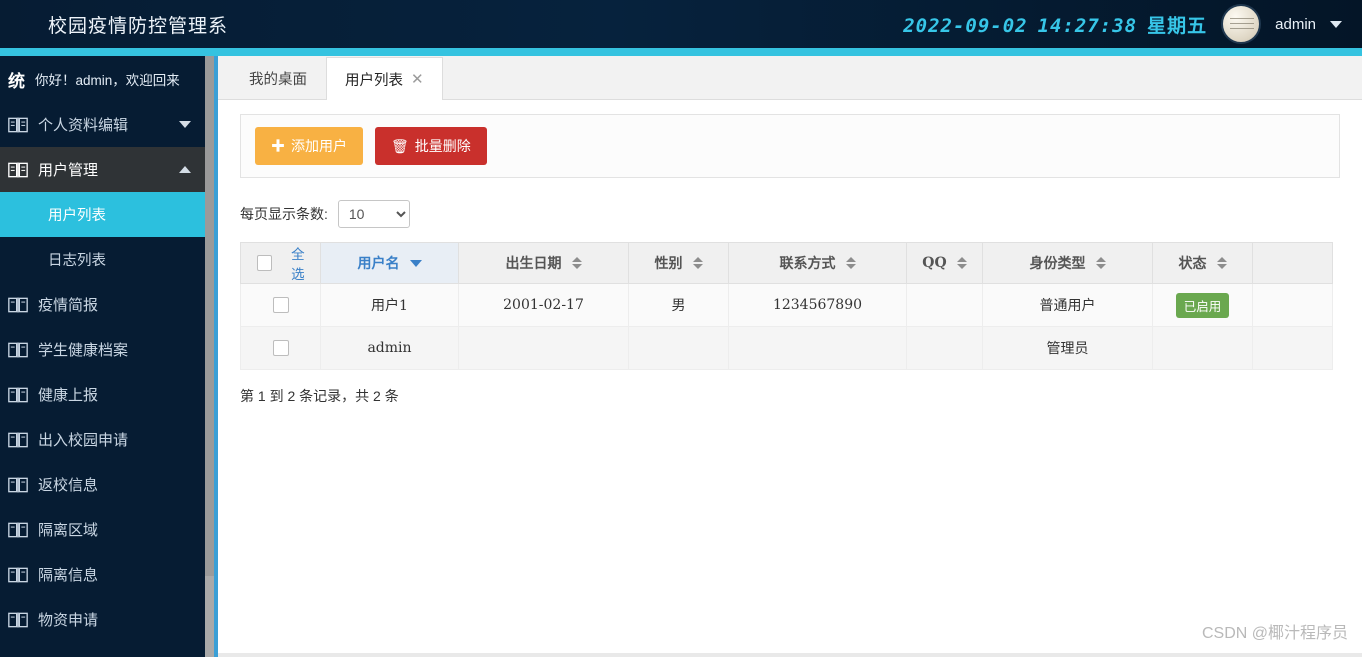 The height and width of the screenshot is (657, 1362). I want to click on sidebar-item-epidemic-report: 疫情简报, so click(102, 304).